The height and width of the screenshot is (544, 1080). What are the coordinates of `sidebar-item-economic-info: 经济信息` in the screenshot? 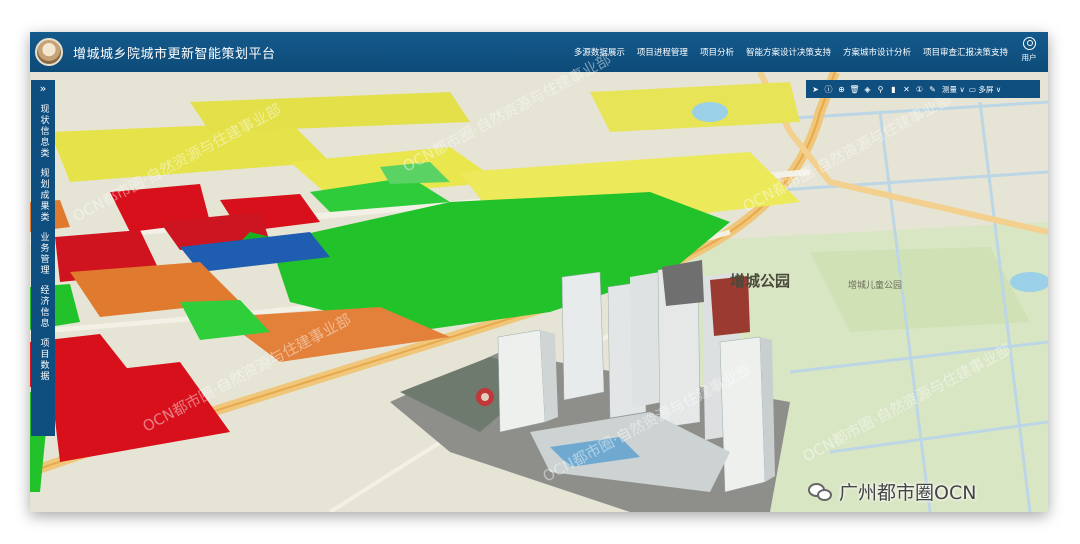 It's located at (44, 307).